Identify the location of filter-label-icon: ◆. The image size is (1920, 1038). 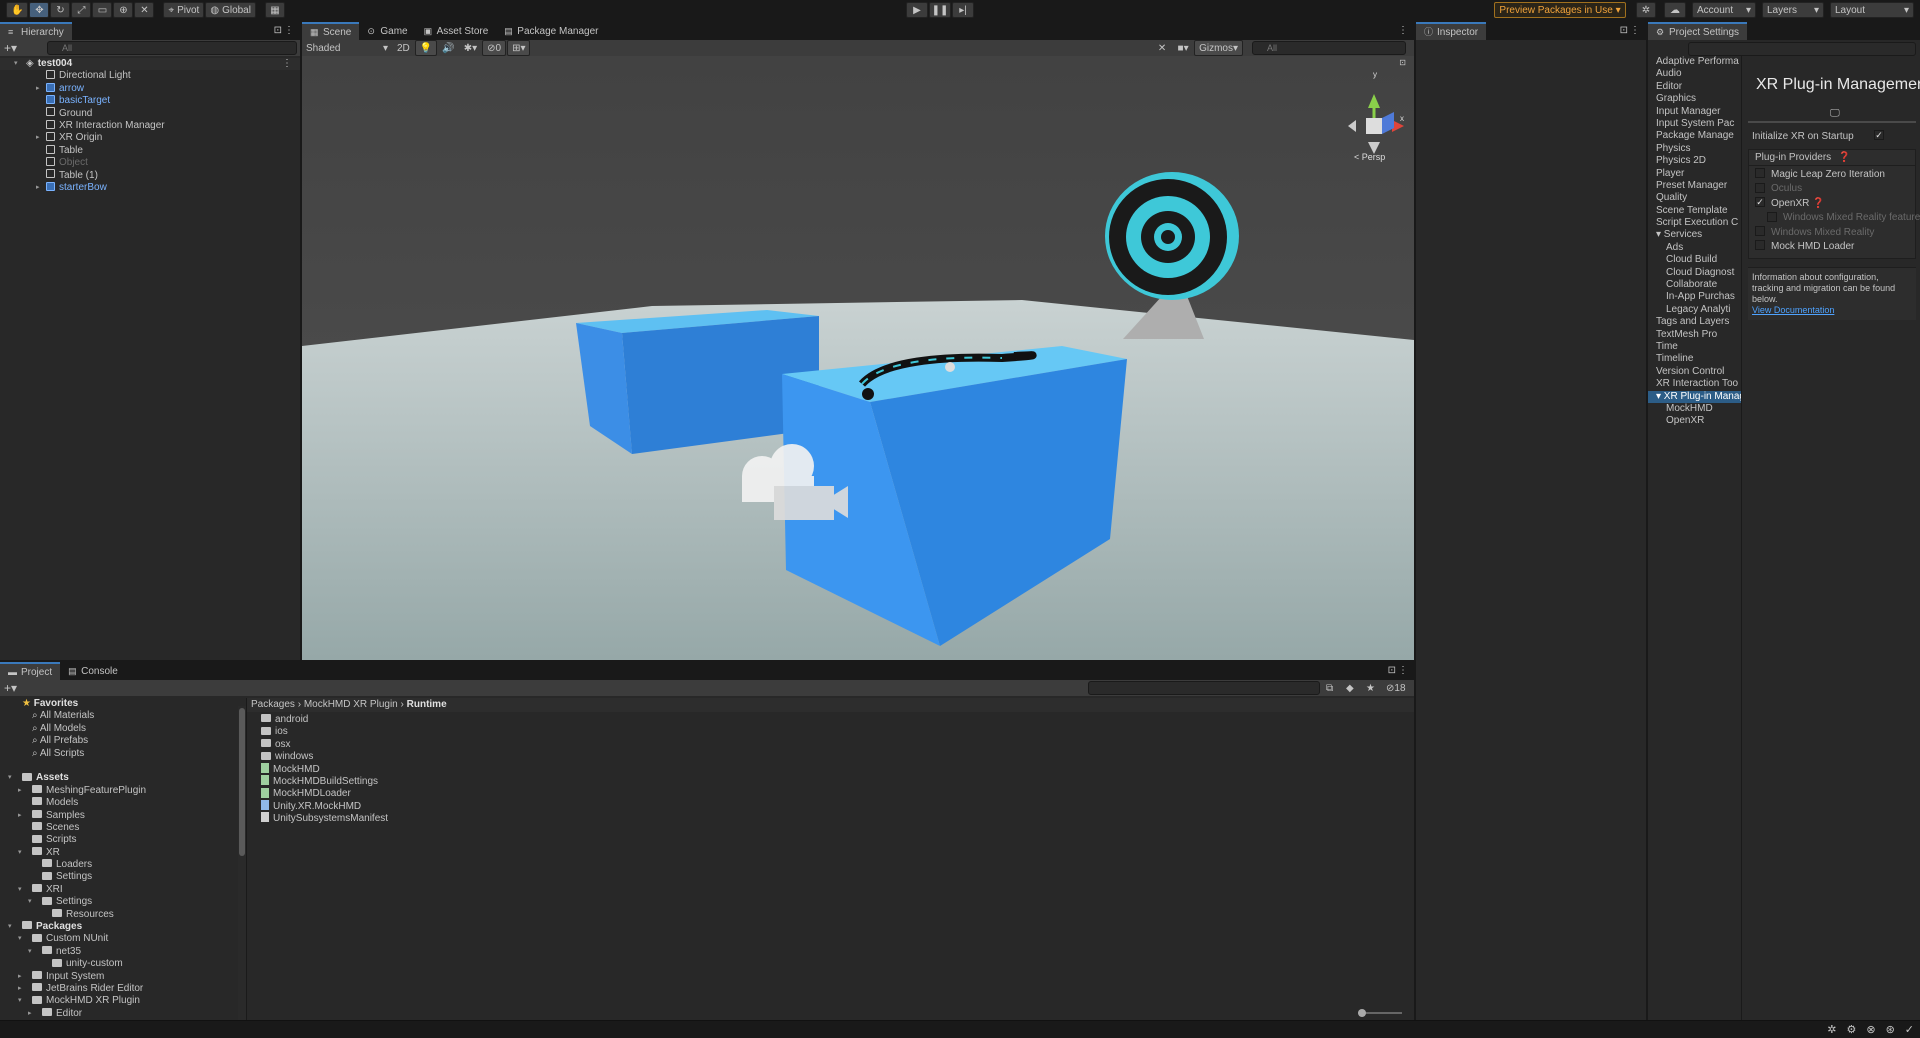
(1350, 688).